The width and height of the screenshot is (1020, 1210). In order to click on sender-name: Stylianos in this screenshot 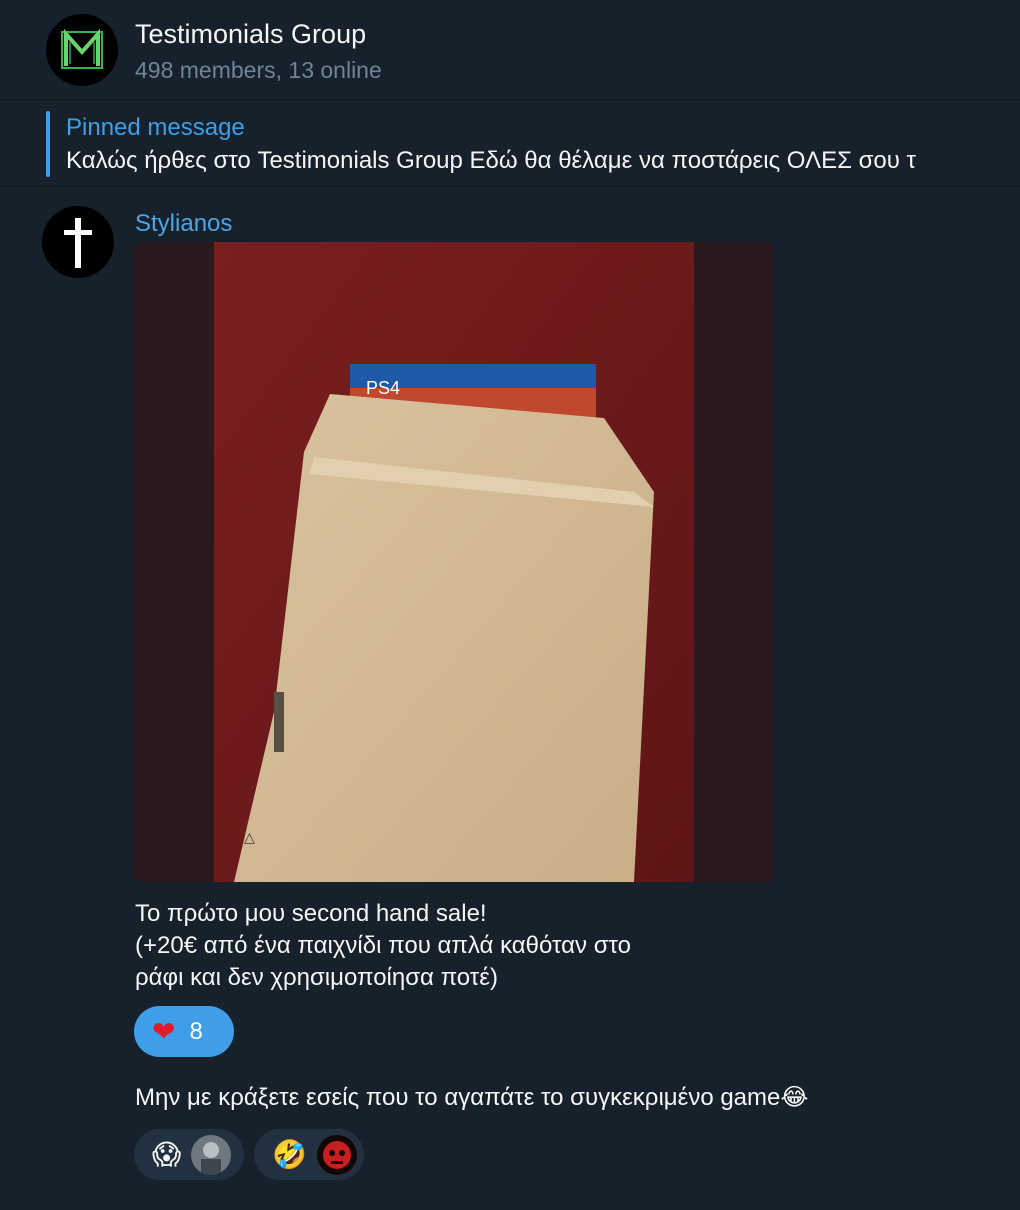, I will do `click(183, 224)`.